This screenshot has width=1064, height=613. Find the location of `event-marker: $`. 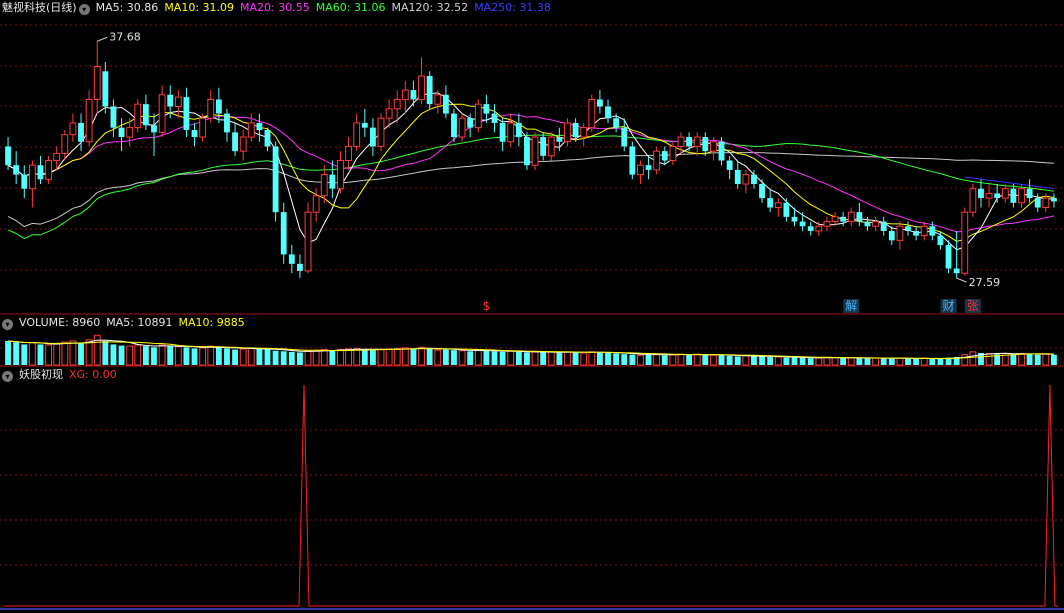

event-marker: $ is located at coordinates (487, 306).